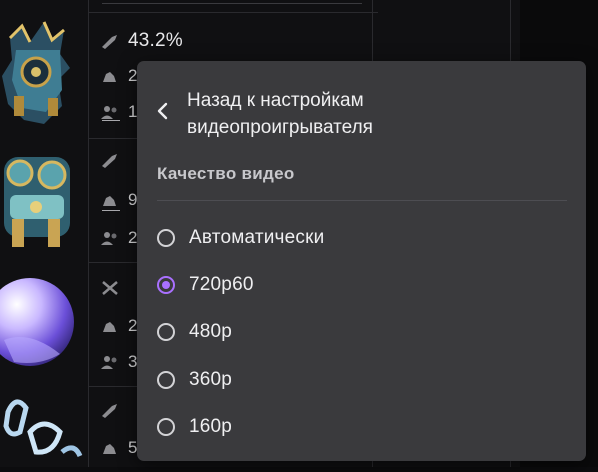 The image size is (598, 472). I want to click on divider, so click(362, 200).